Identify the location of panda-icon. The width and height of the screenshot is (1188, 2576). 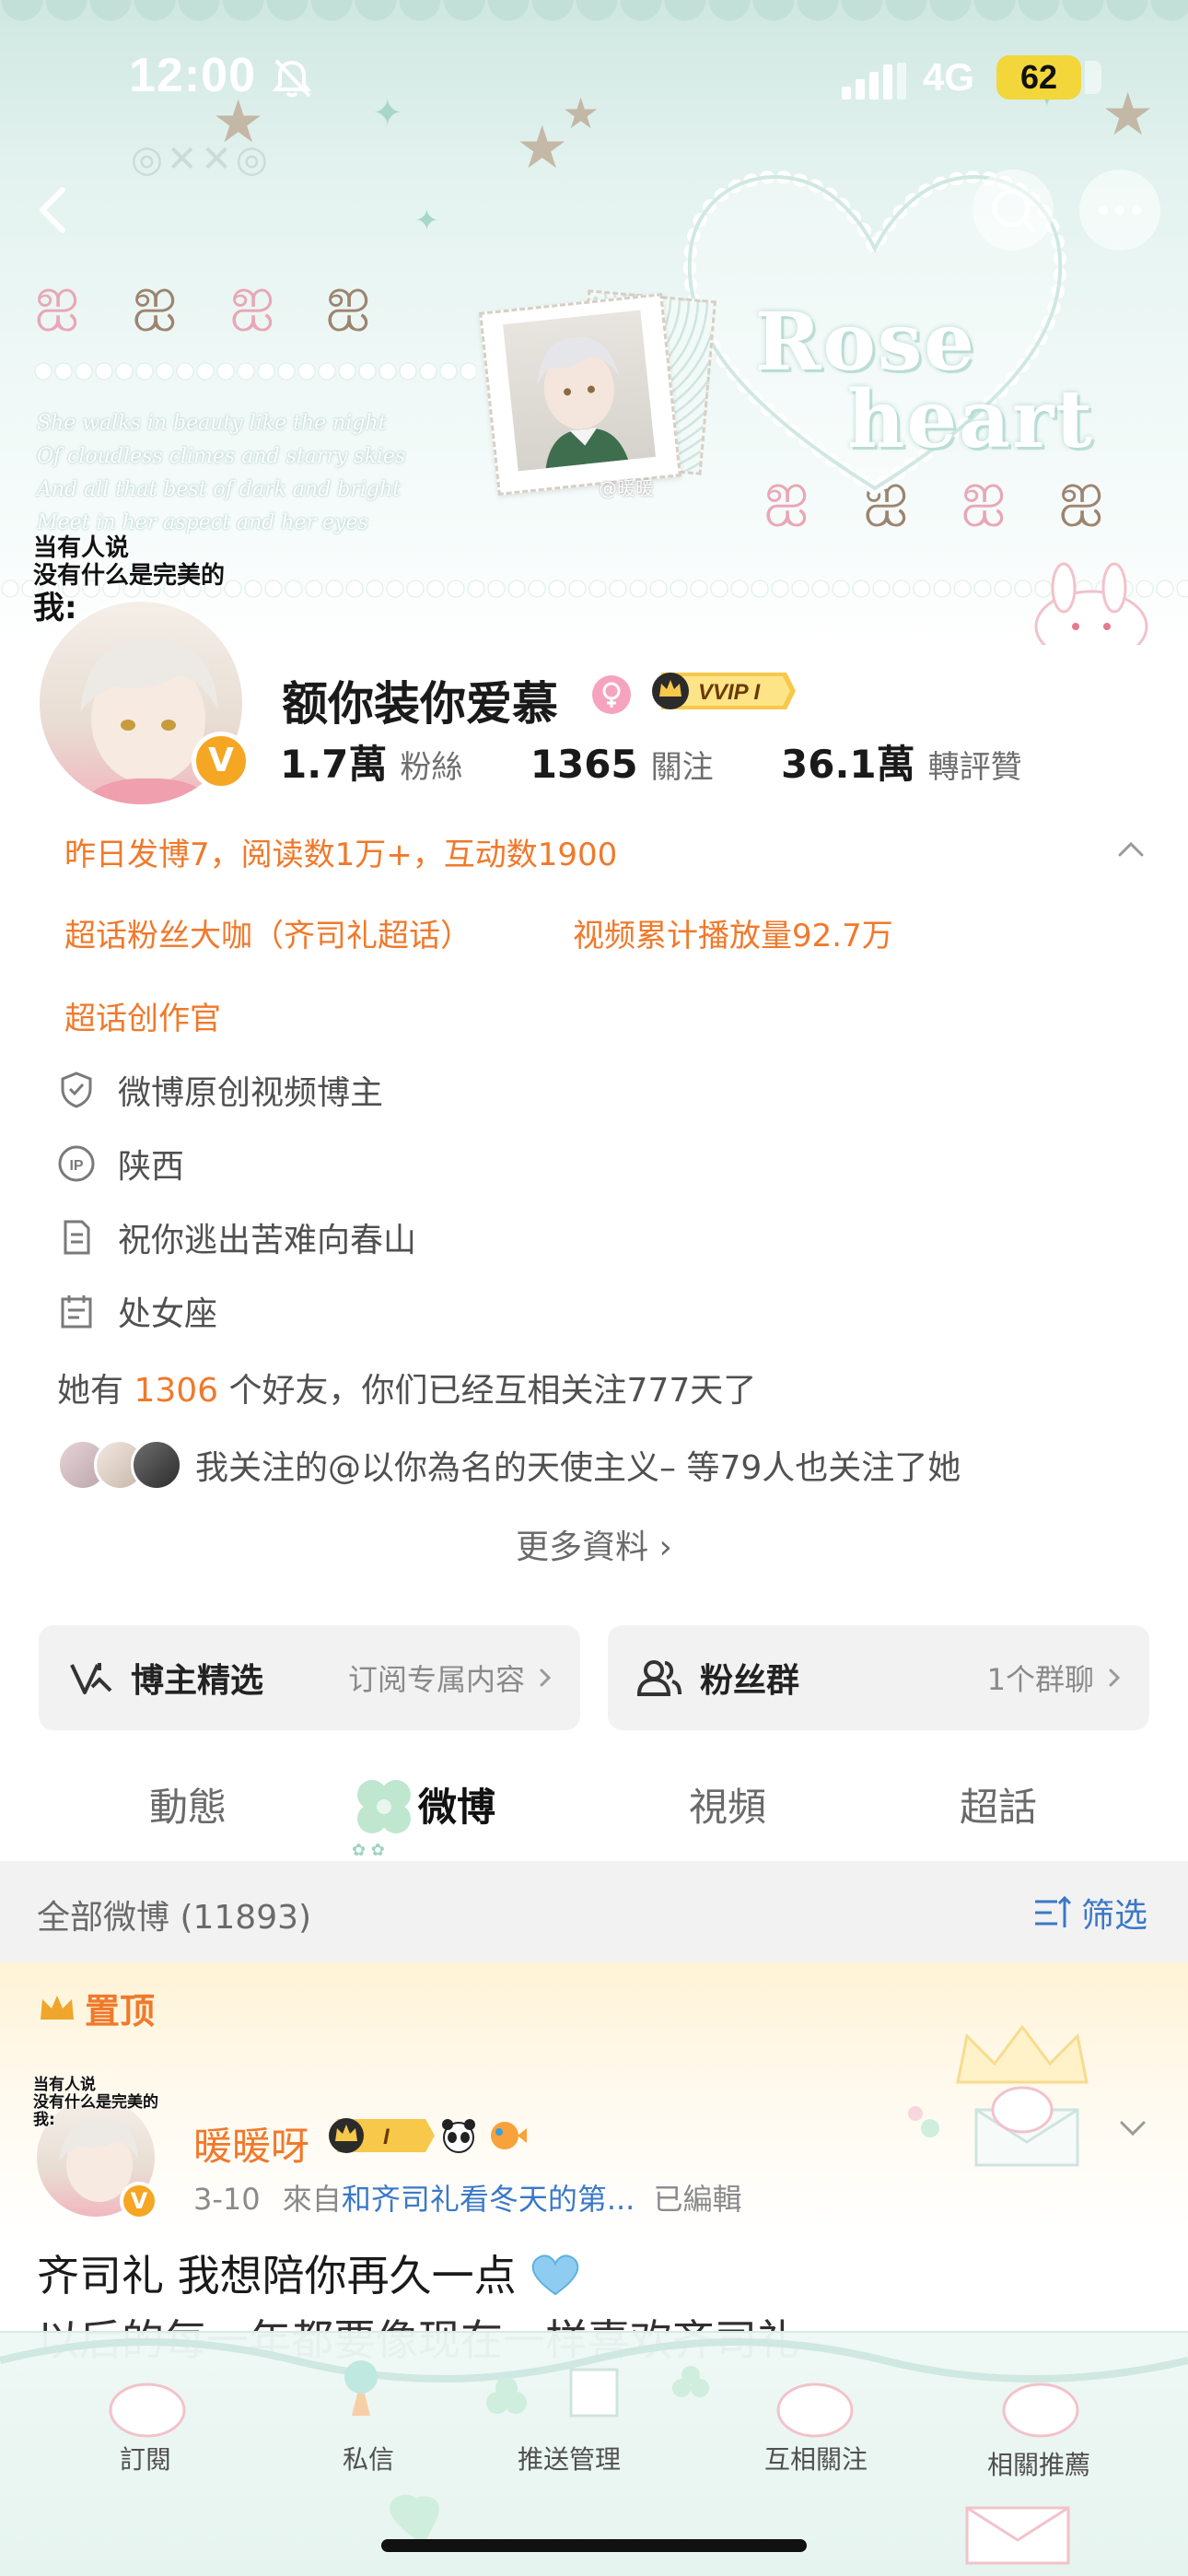
(458, 2136).